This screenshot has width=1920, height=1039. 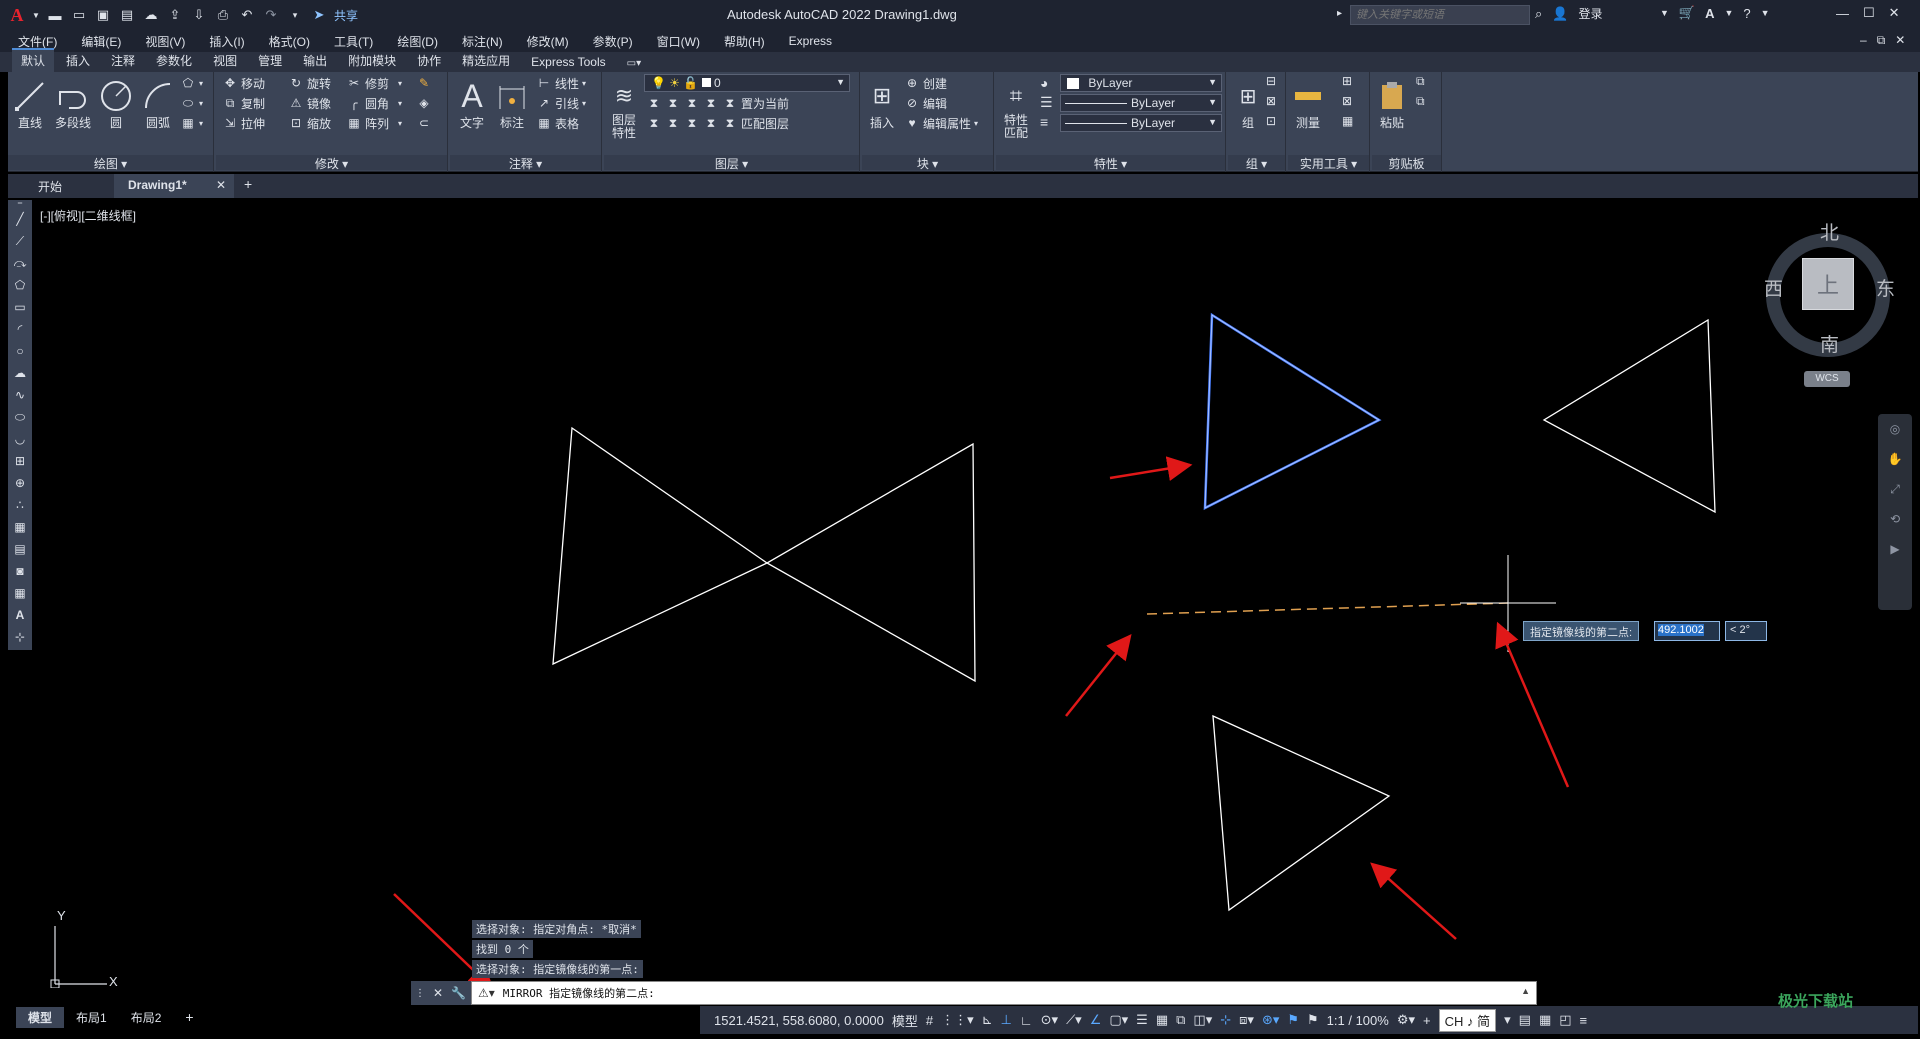 I want to click on tab-layout2: 布局2, so click(x=146, y=1017).